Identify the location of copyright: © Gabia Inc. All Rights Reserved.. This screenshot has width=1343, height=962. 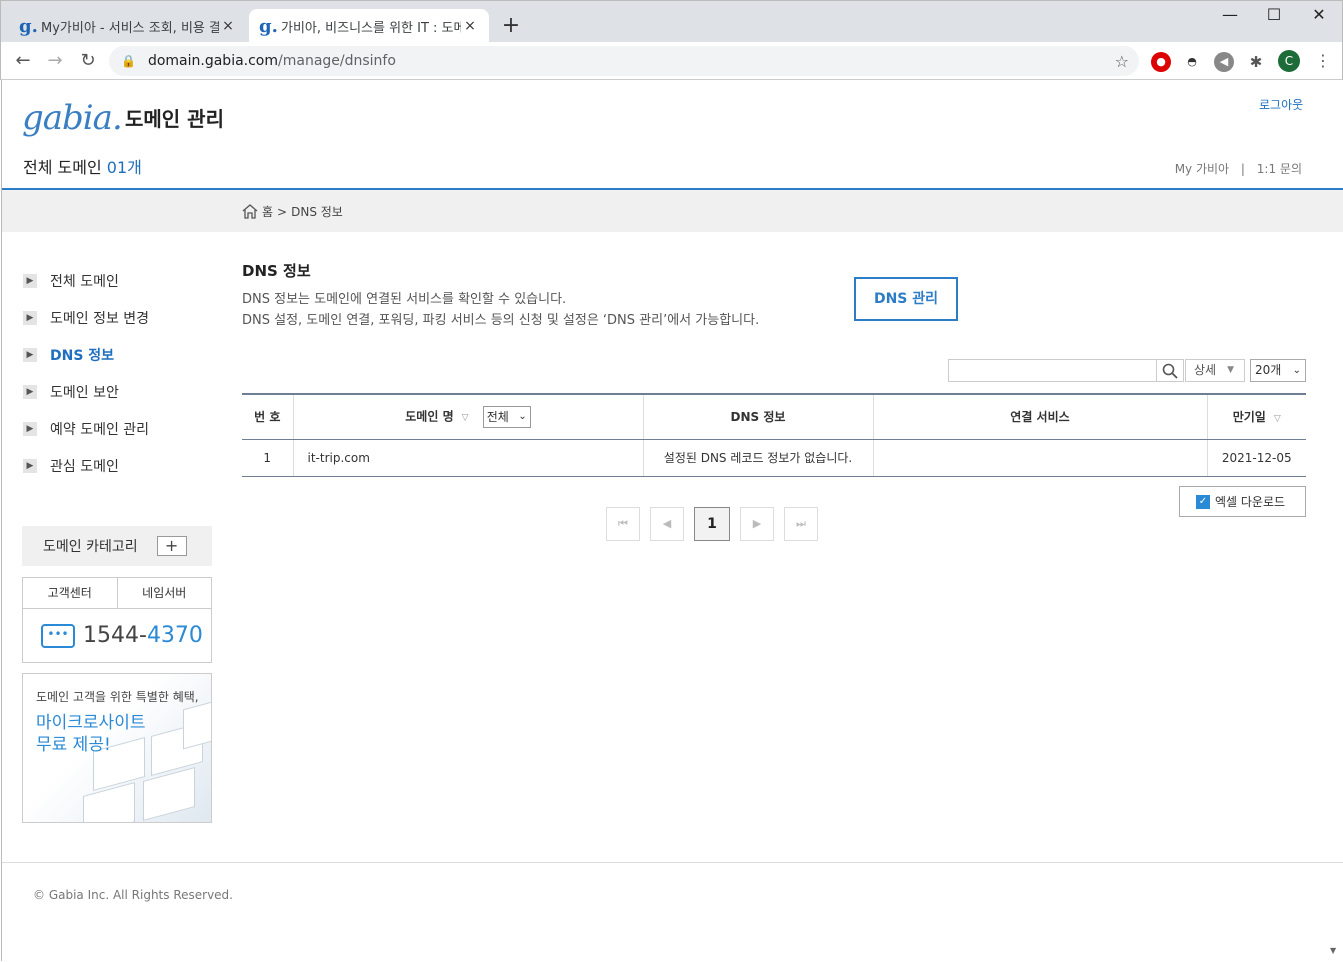
(133, 895).